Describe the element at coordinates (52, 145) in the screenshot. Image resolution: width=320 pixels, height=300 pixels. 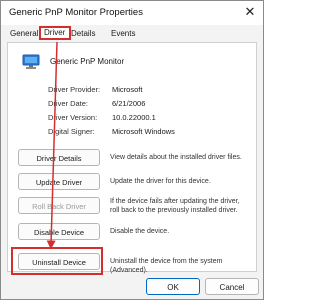
I see `annotation-arrow` at that location.